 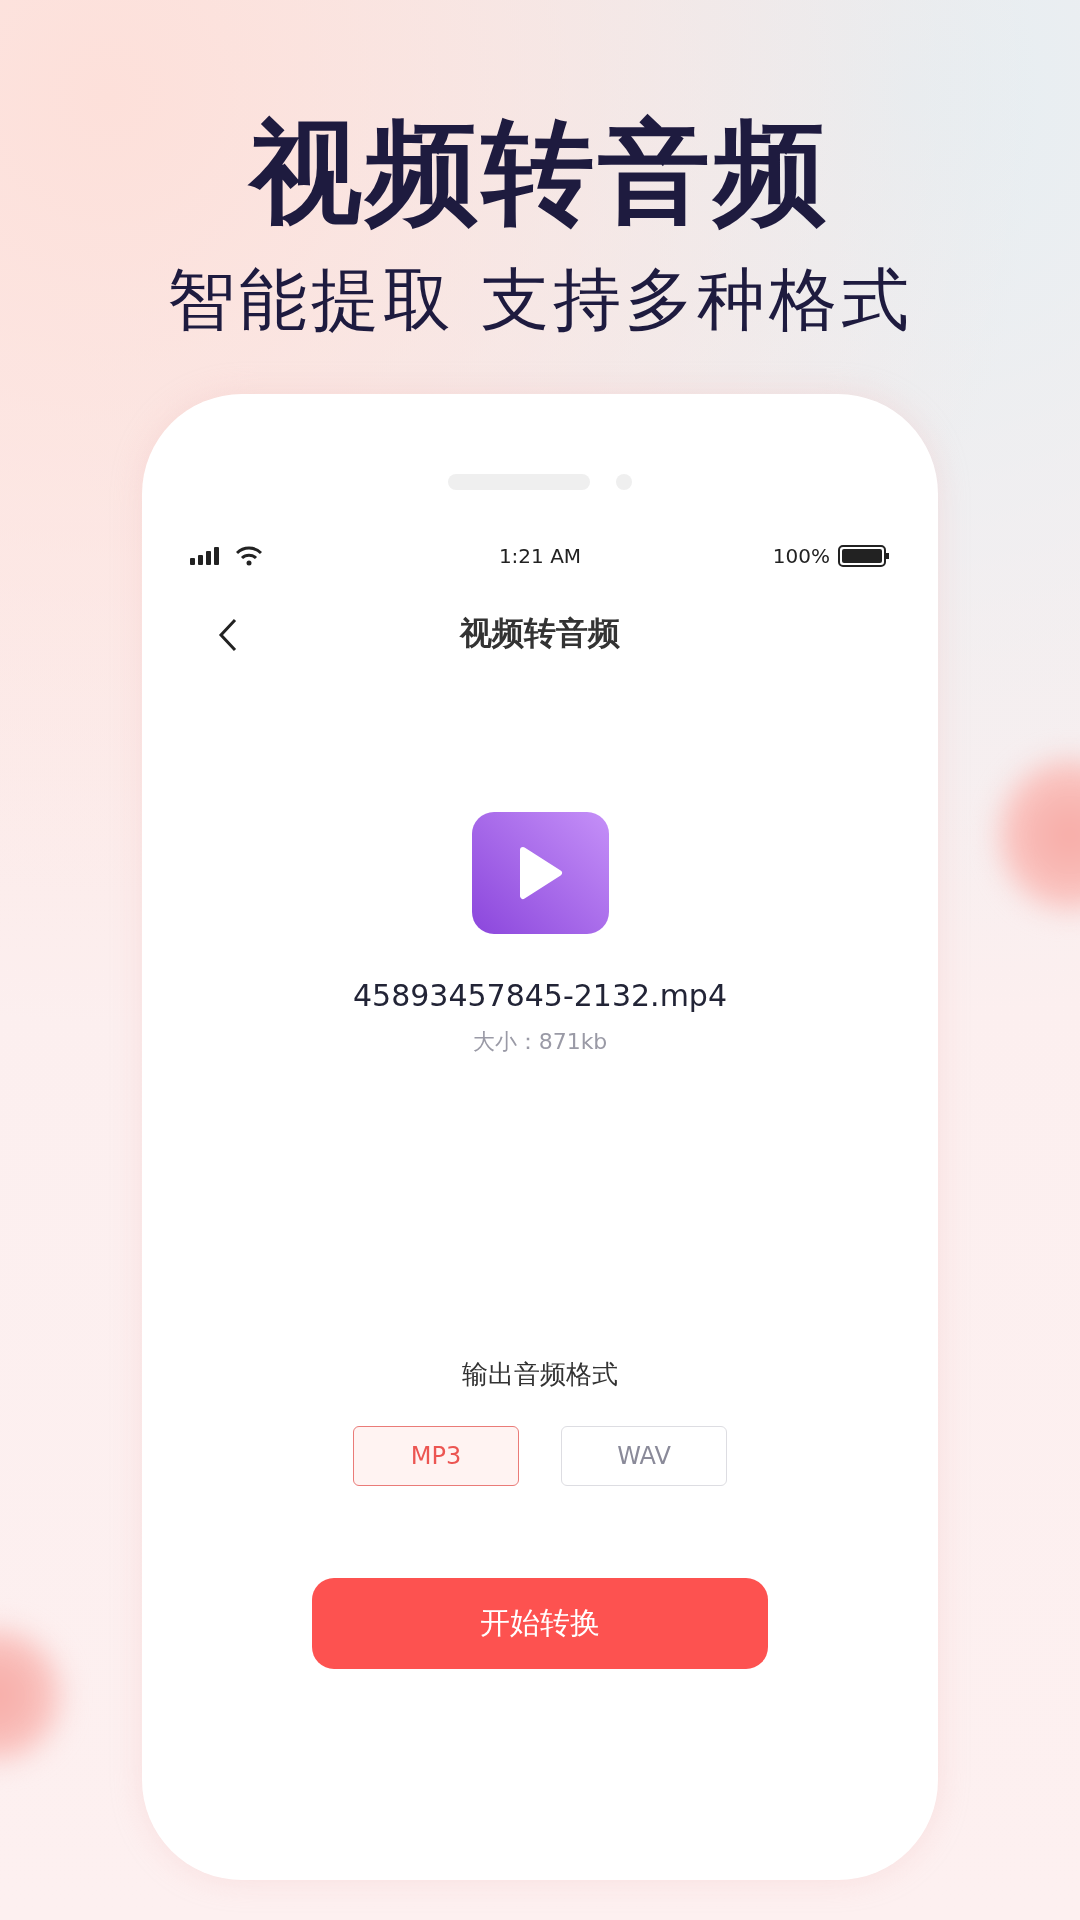 What do you see at coordinates (436, 1456) in the screenshot?
I see `format-option: MP3` at bounding box center [436, 1456].